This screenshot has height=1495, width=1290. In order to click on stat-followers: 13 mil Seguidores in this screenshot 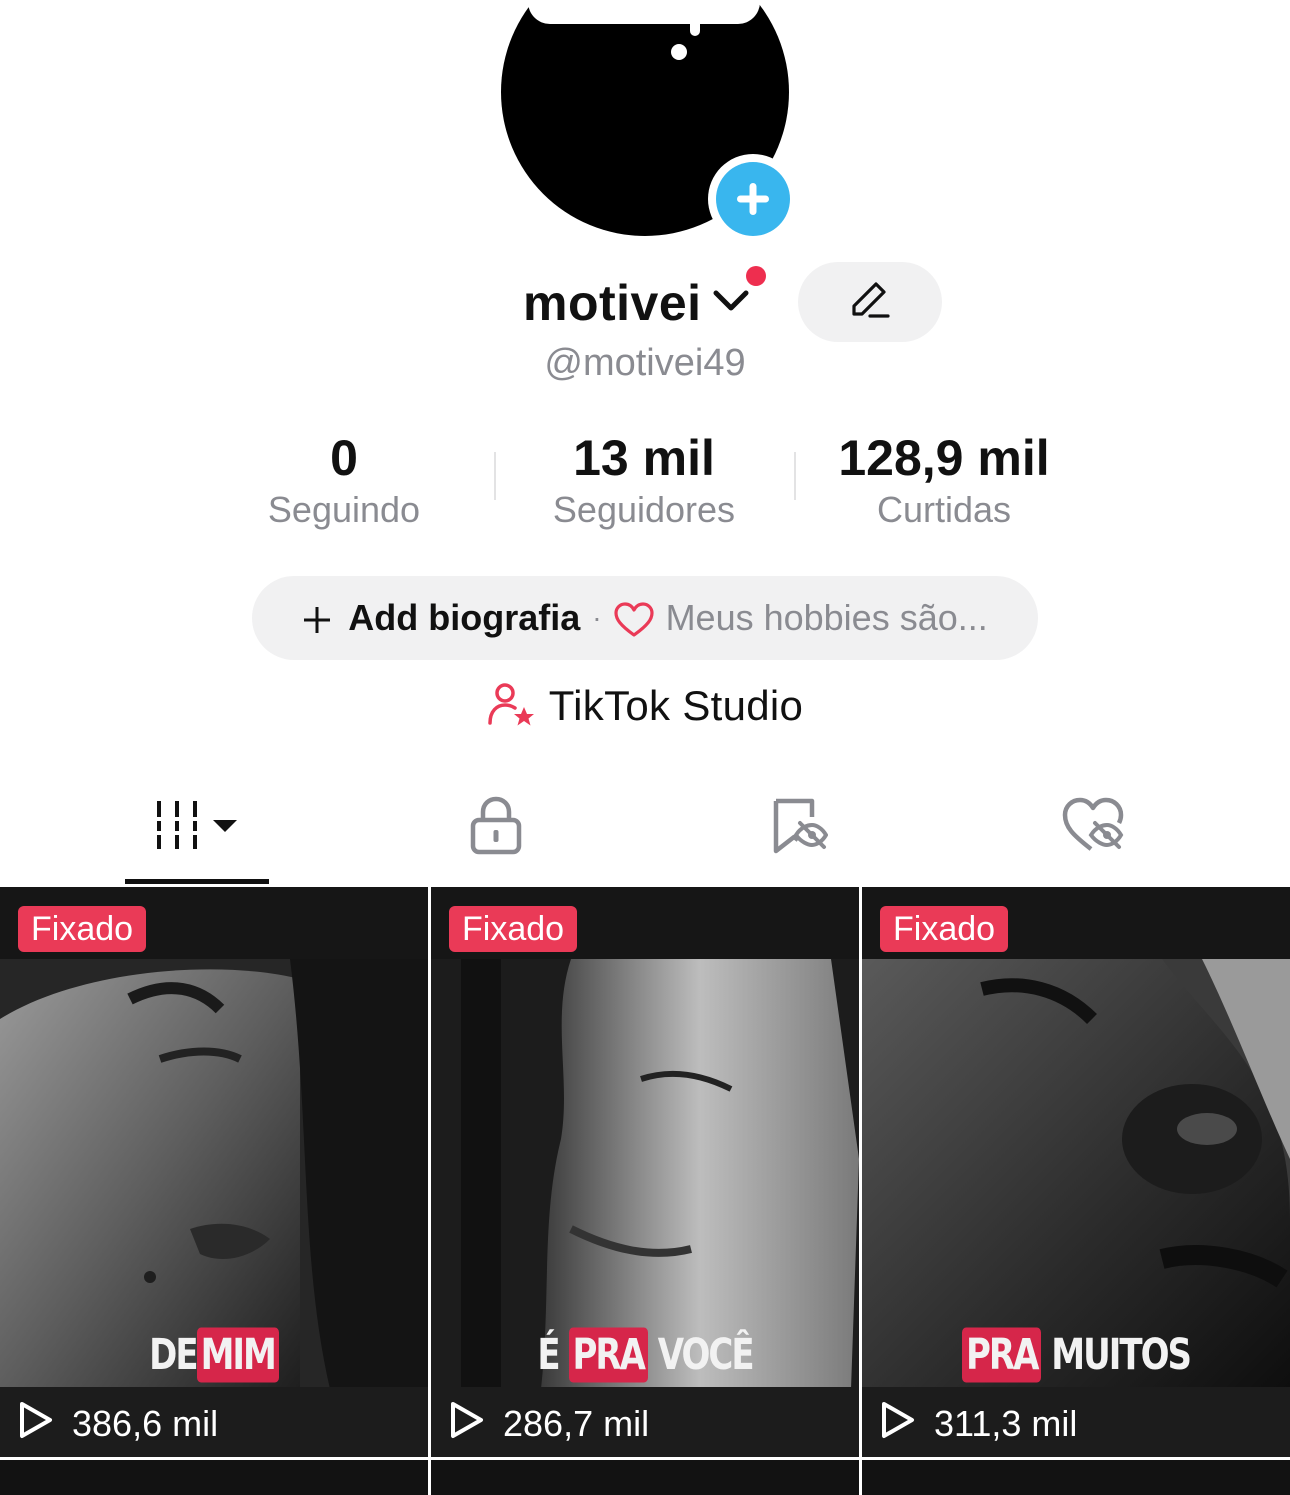, I will do `click(644, 482)`.